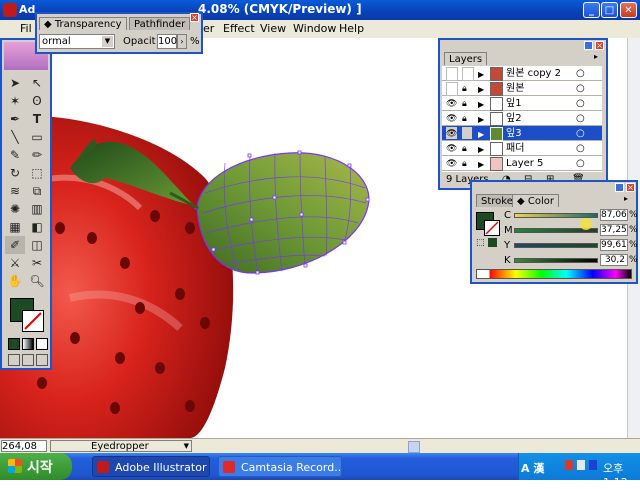  Describe the element at coordinates (593, 465) in the screenshot. I see `media-tray-icon` at that location.